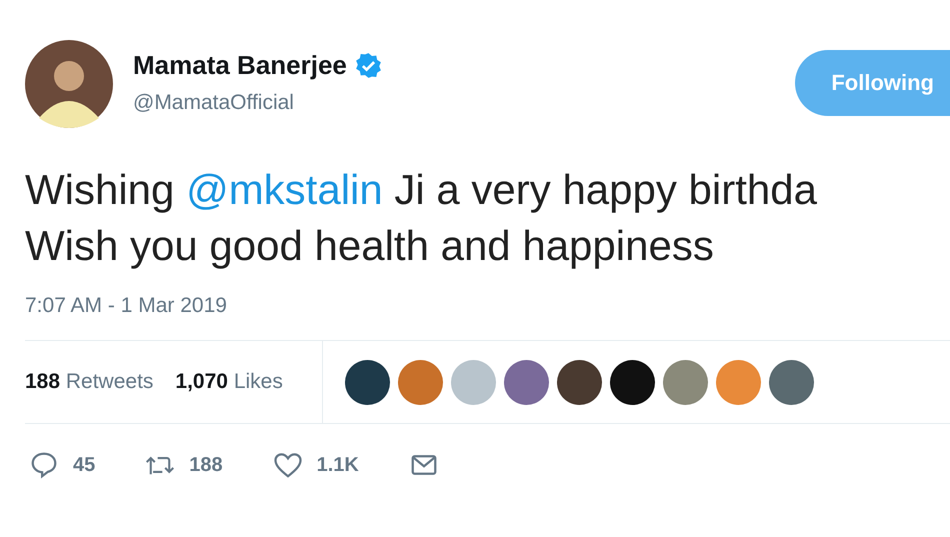 The height and width of the screenshot is (537, 950). Describe the element at coordinates (84, 465) in the screenshot. I see `action-count: 45` at that location.